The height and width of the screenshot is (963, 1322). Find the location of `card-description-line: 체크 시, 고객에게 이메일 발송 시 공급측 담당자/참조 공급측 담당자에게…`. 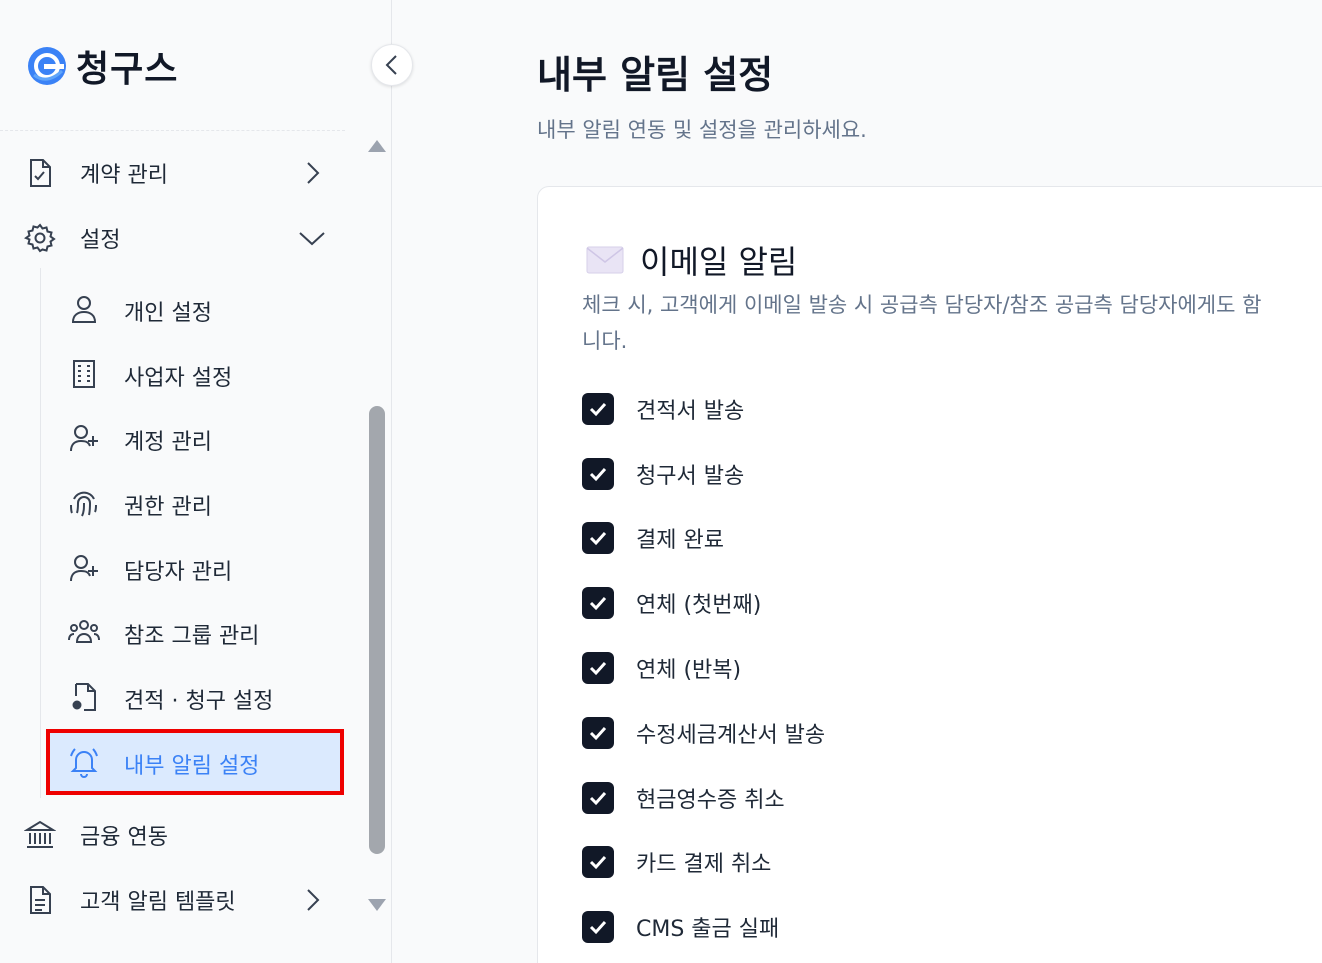

card-description-line: 체크 시, 고객에게 이메일 발송 시 공급측 담당자/참조 공급측 담당자에게… is located at coordinates (922, 305).